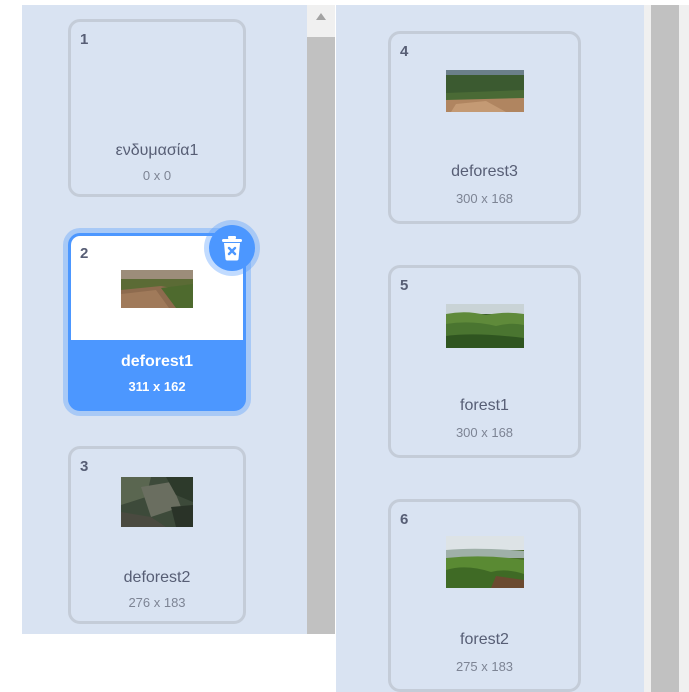  What do you see at coordinates (684, 348) in the screenshot?
I see `right-scrollbar-track-edge` at bounding box center [684, 348].